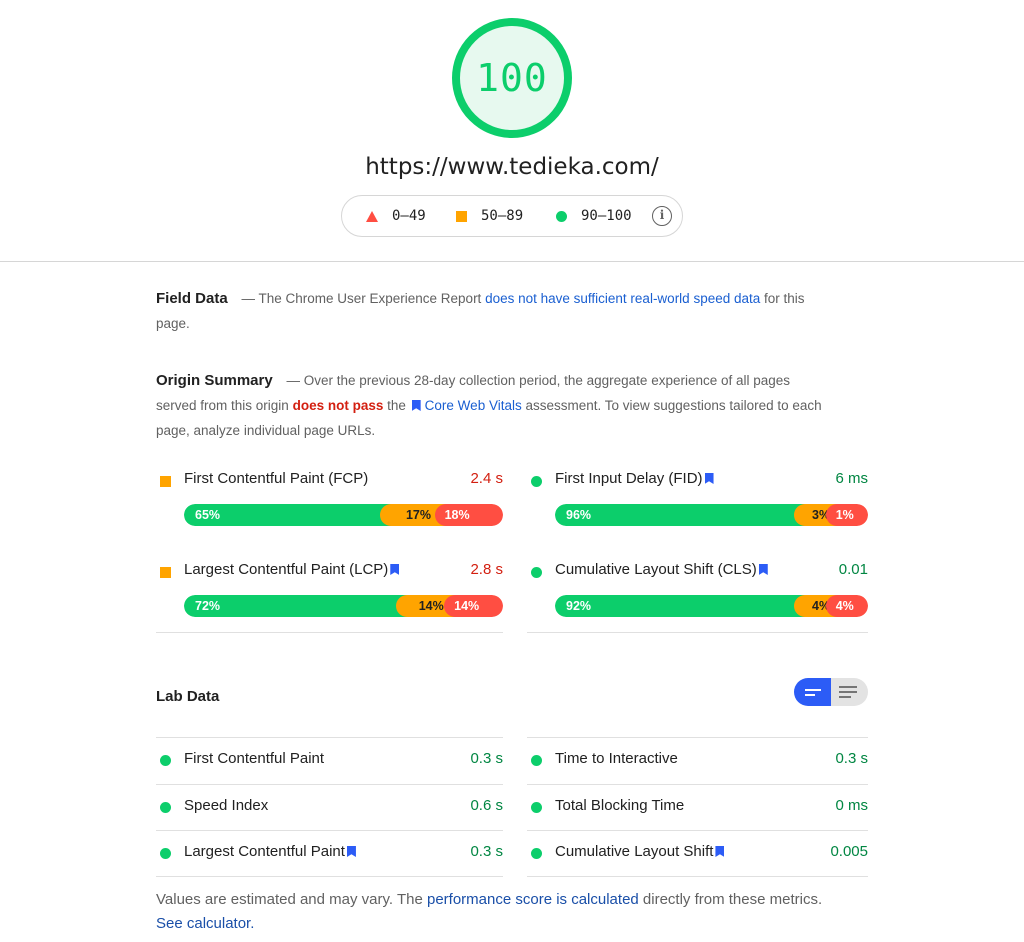  I want to click on core-web-vitals-link: Core Web Vitals, so click(466, 405).